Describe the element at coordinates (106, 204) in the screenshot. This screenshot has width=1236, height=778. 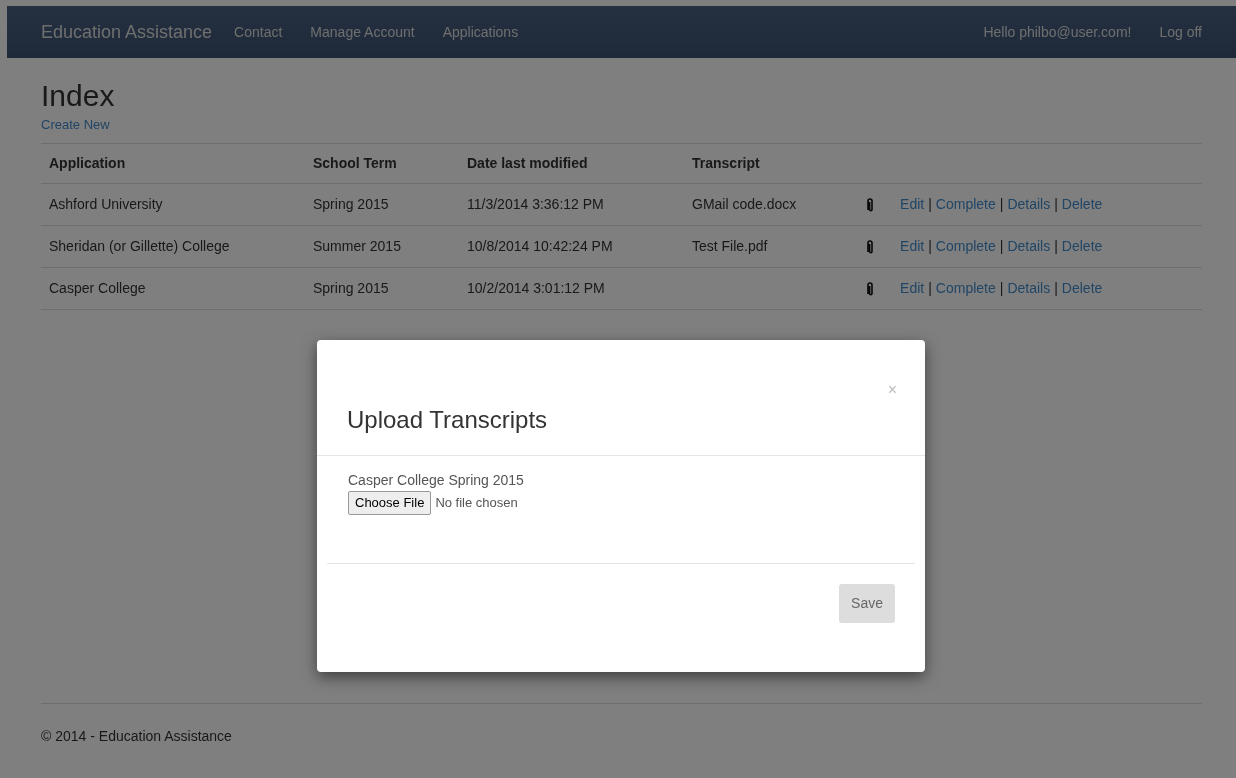
I see `table-cell: Ashford University` at that location.